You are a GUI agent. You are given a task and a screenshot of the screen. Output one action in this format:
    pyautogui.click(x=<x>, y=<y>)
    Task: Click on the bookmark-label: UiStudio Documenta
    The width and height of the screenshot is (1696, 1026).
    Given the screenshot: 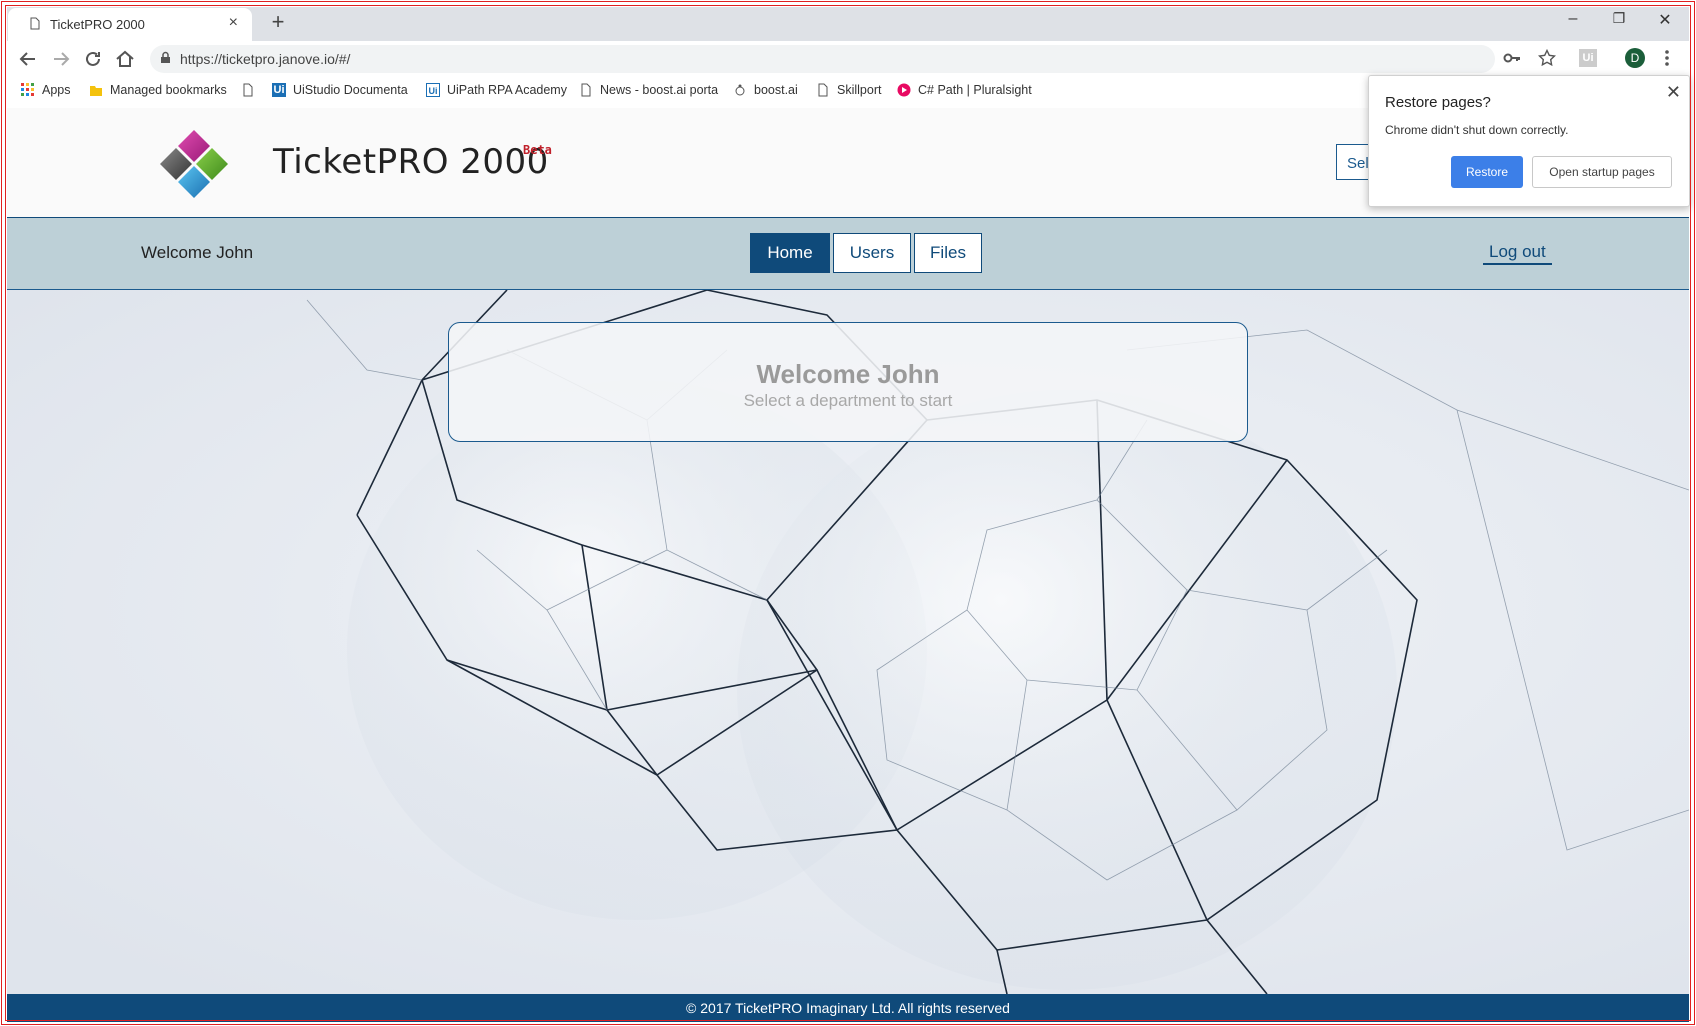 What is the action you would take?
    pyautogui.click(x=350, y=90)
    